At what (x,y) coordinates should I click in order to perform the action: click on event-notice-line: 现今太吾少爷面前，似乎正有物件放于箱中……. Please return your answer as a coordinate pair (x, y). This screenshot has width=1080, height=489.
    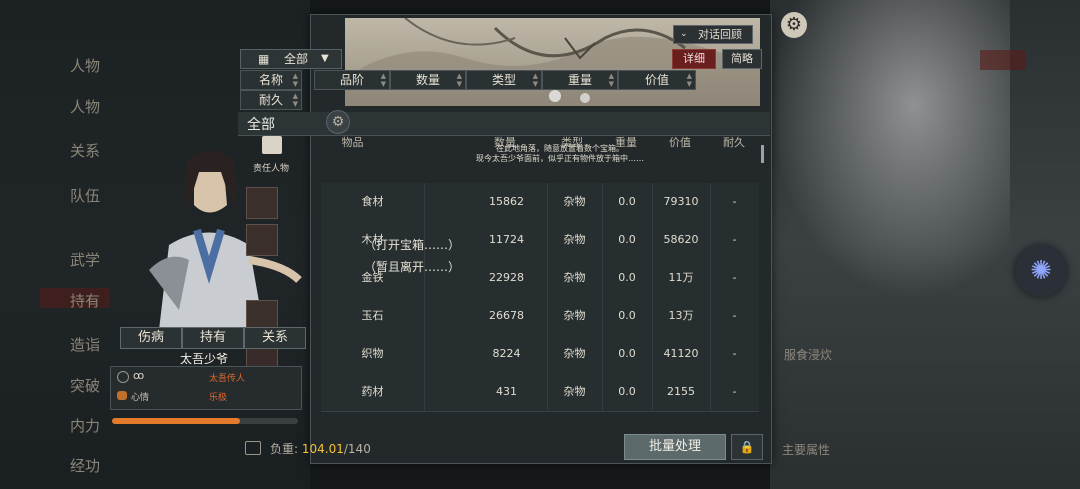
    Looking at the image, I should click on (560, 158).